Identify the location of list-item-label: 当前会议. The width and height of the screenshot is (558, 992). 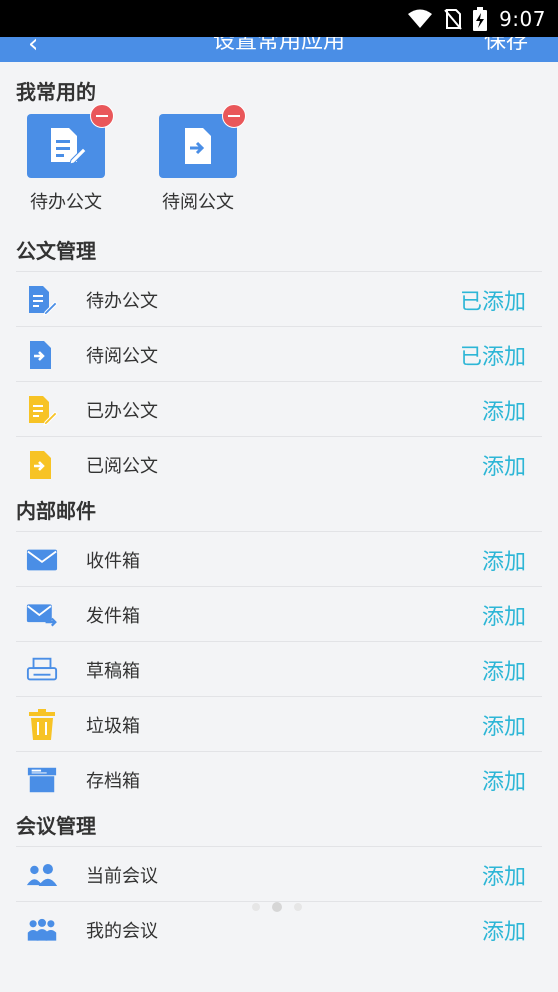
(122, 876).